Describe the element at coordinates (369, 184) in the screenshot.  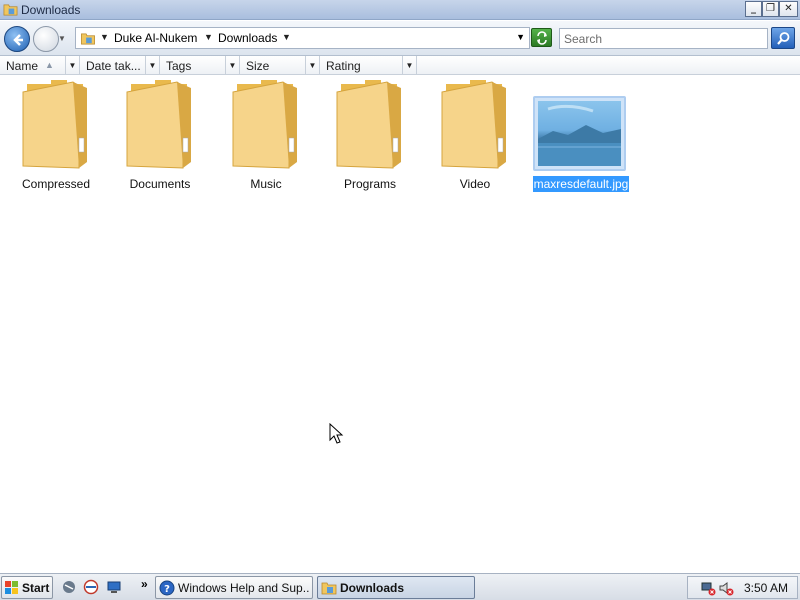
I see `item-label: Programs` at that location.